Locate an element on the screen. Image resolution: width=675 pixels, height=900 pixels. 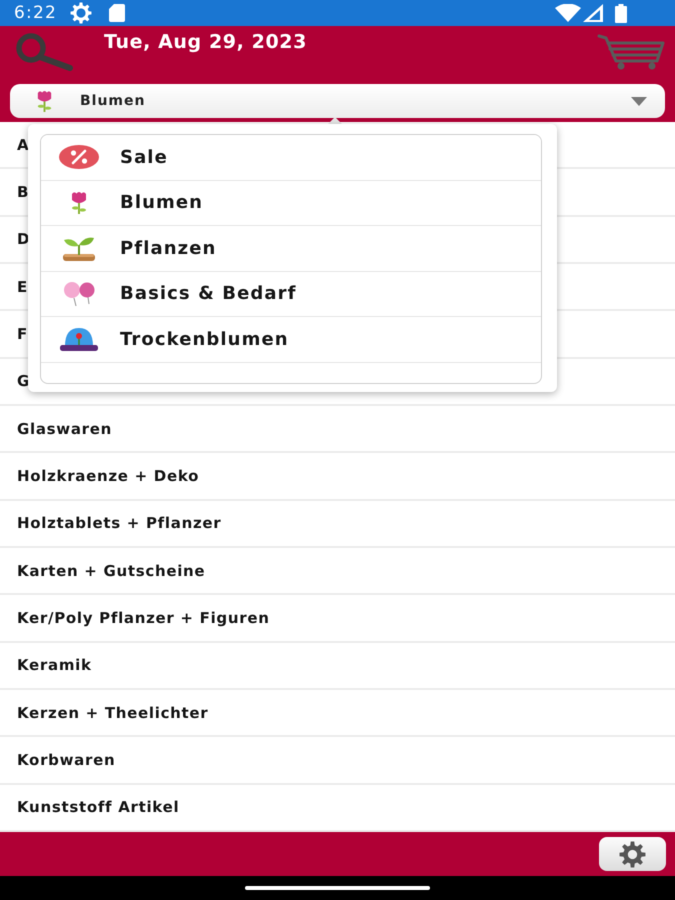
settings-status-icon is located at coordinates (81, 13).